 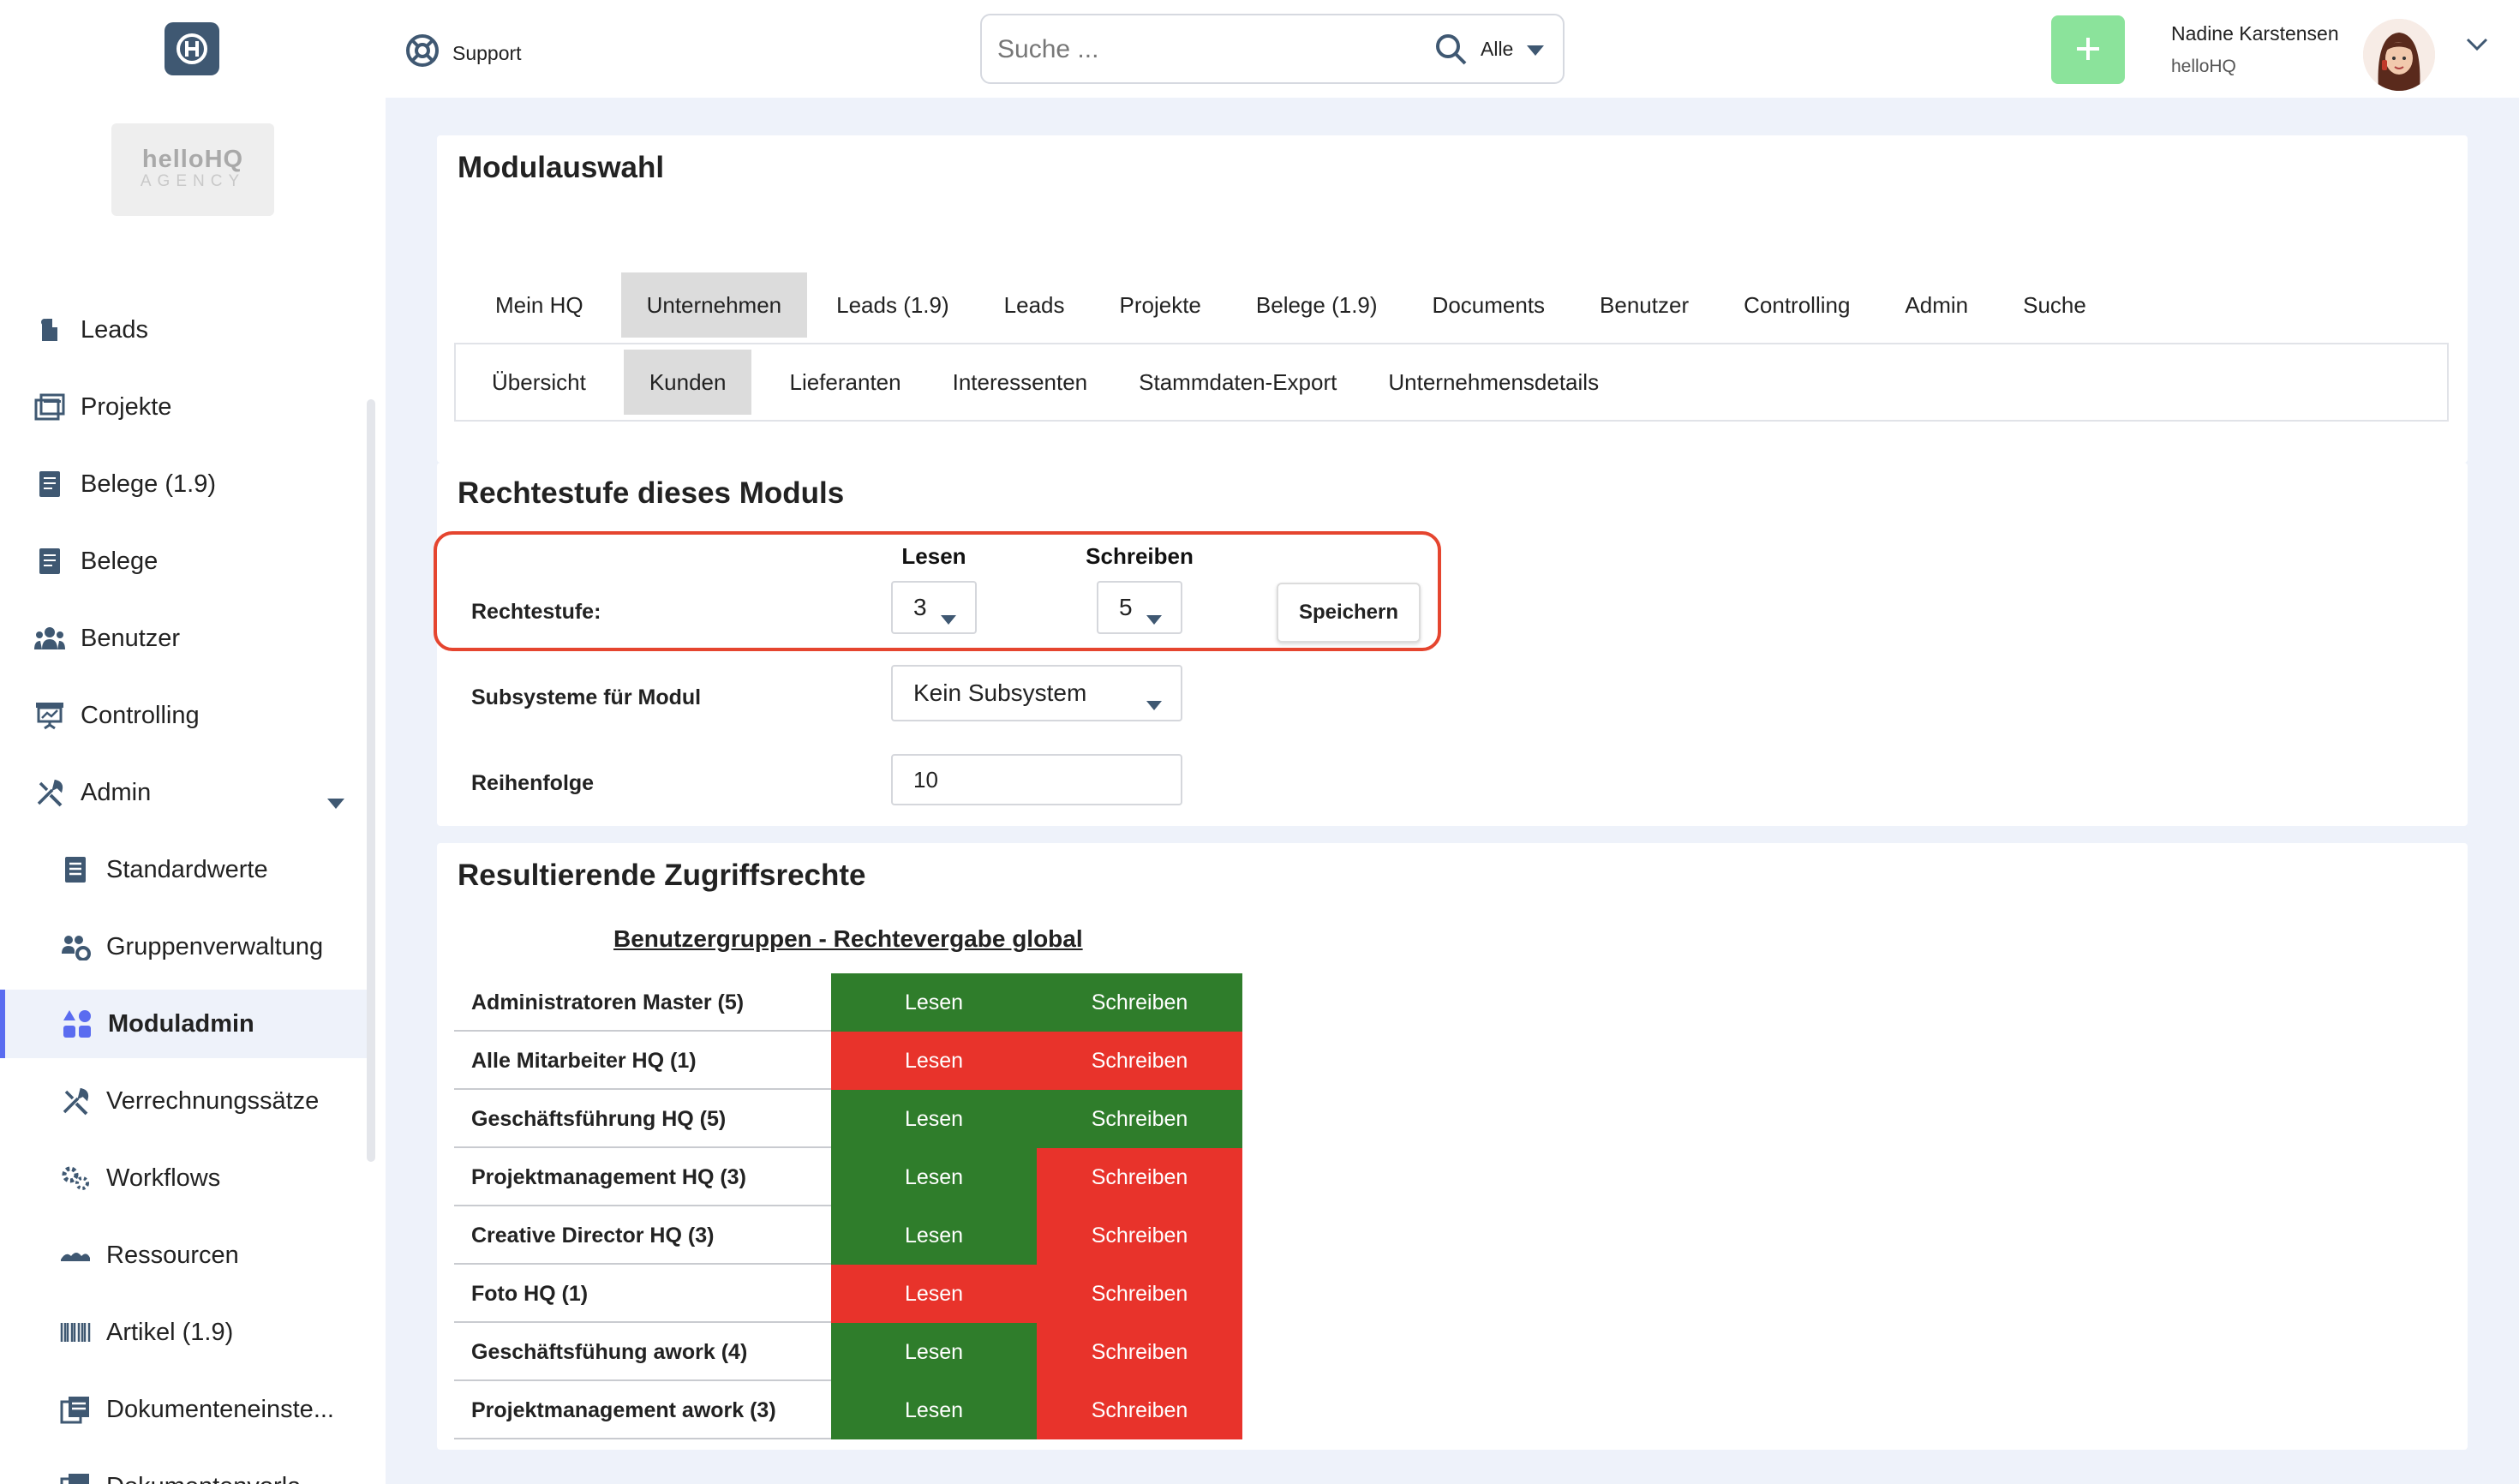 I want to click on document-template-icon, so click(x=75, y=1478).